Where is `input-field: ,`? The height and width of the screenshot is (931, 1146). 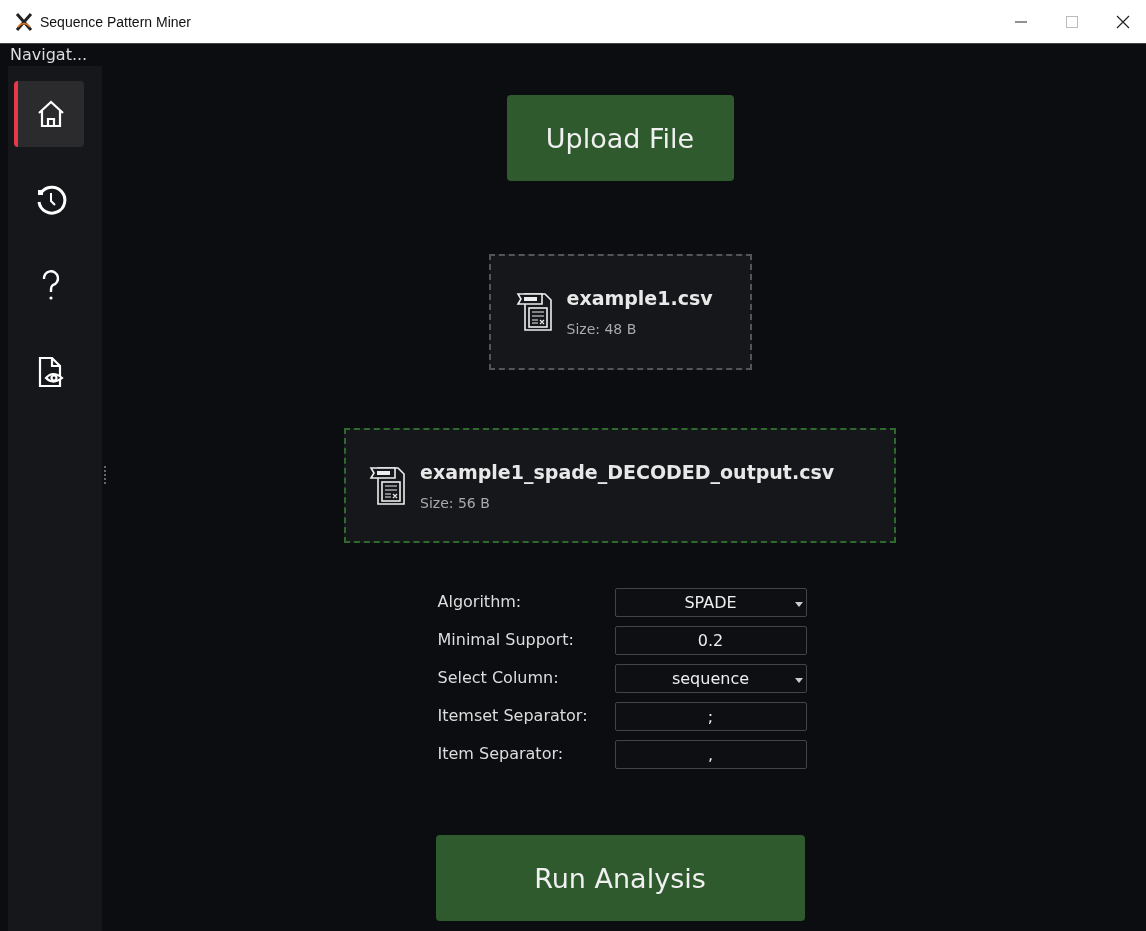 input-field: , is located at coordinates (710, 754).